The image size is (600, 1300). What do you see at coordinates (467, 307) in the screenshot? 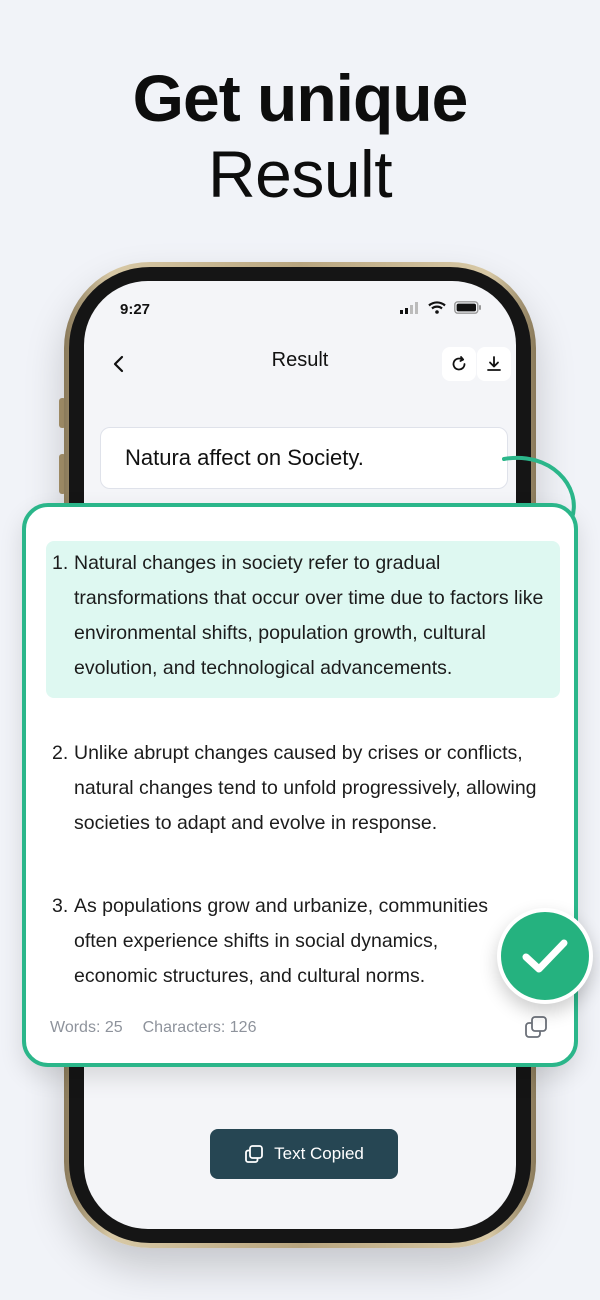
I see `battery-icon` at bounding box center [467, 307].